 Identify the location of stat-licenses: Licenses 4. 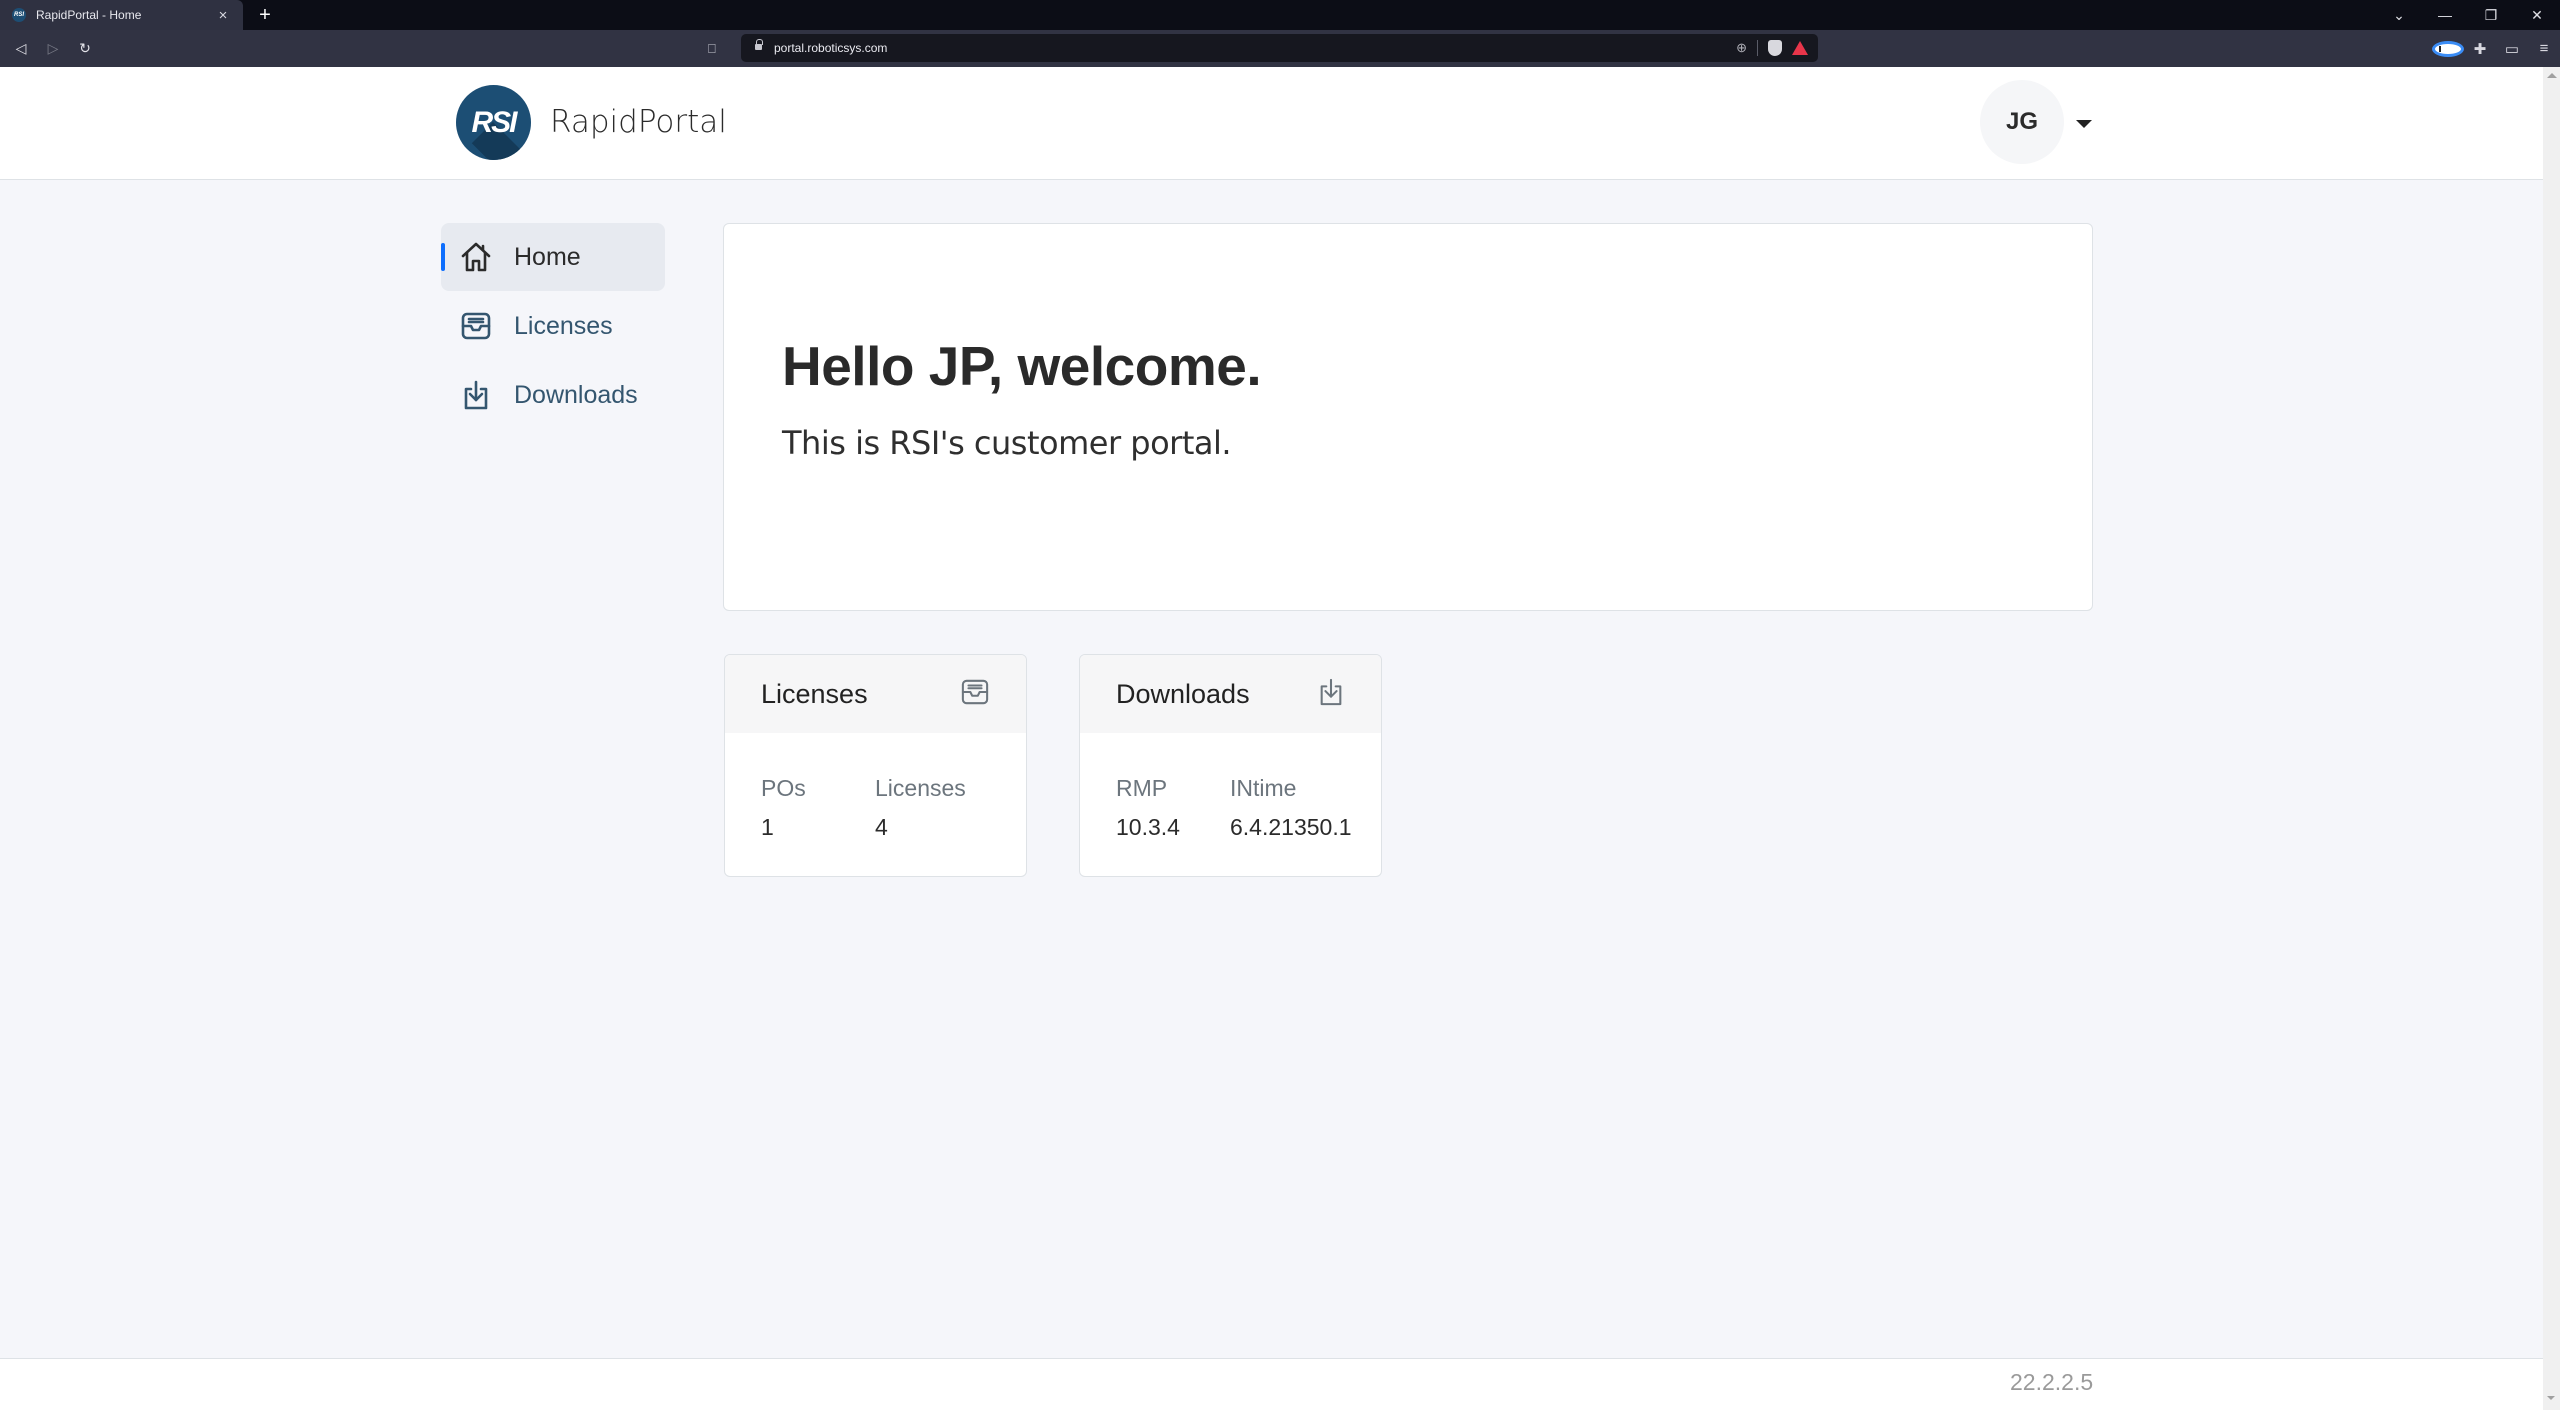
(932, 808).